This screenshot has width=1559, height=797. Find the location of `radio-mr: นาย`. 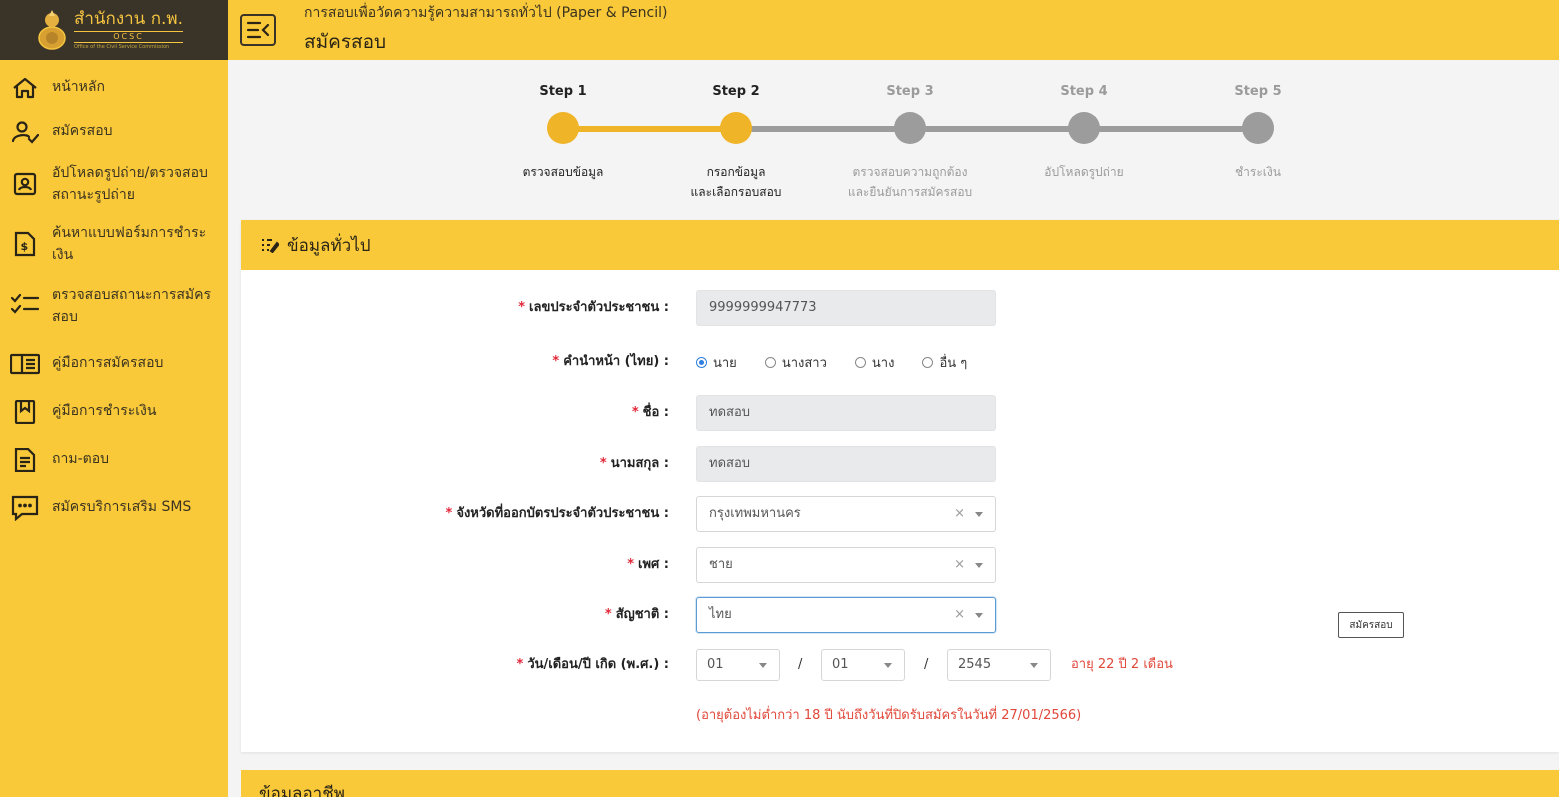

radio-mr: นาย is located at coordinates (716, 362).